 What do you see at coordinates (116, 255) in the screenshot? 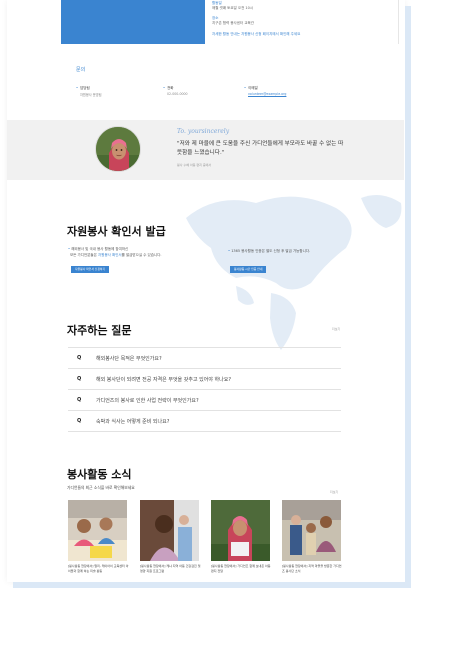
I see `certificate-desc-2: 모든 가디언분들은 자원봉사 확인서를 발급받으실 수 있습니다.` at bounding box center [116, 255].